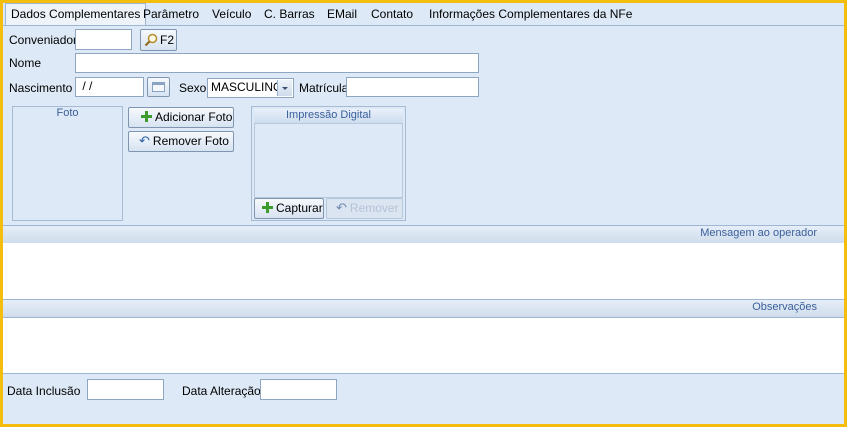  What do you see at coordinates (190, 141) in the screenshot?
I see `remove-photo-label: Remover Foto` at bounding box center [190, 141].